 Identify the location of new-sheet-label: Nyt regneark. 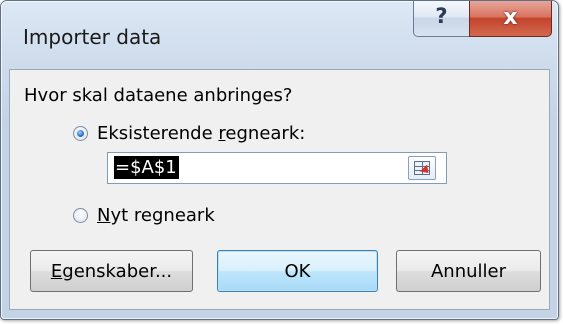
(156, 215).